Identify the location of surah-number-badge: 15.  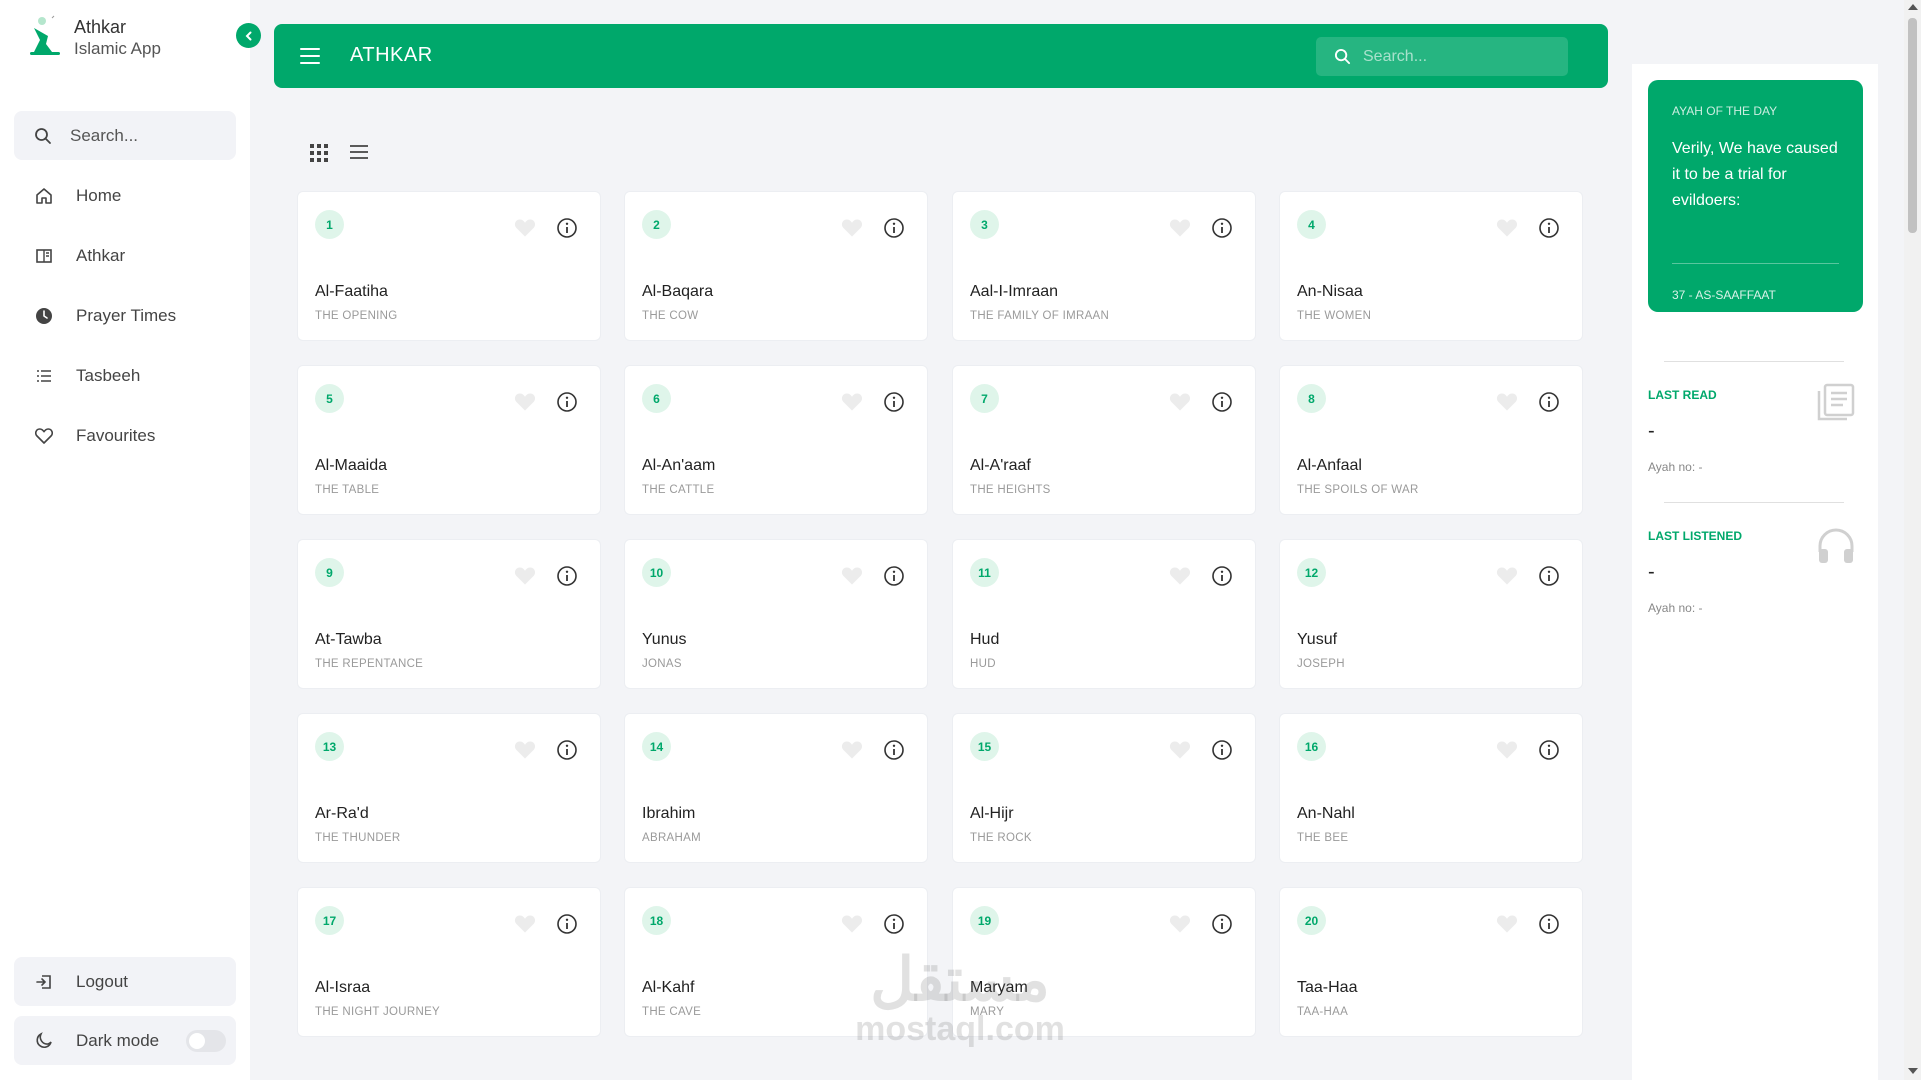
(984, 746).